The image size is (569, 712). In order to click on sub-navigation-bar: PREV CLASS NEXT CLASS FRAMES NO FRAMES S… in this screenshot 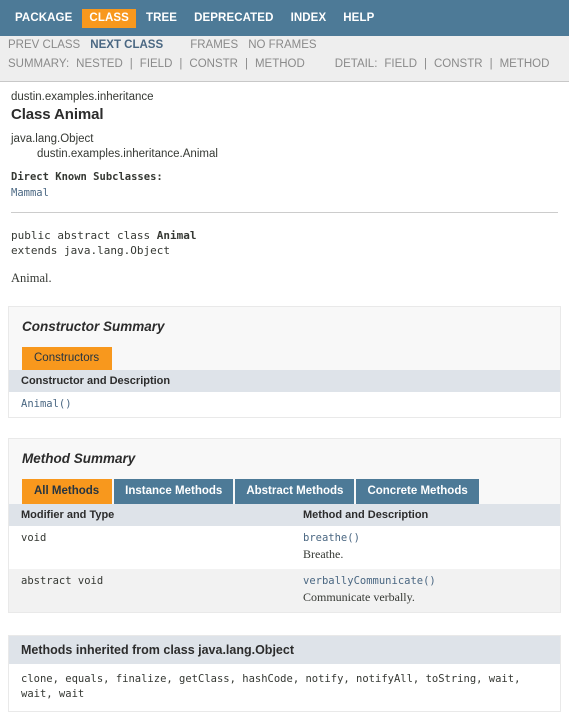, I will do `click(284, 59)`.